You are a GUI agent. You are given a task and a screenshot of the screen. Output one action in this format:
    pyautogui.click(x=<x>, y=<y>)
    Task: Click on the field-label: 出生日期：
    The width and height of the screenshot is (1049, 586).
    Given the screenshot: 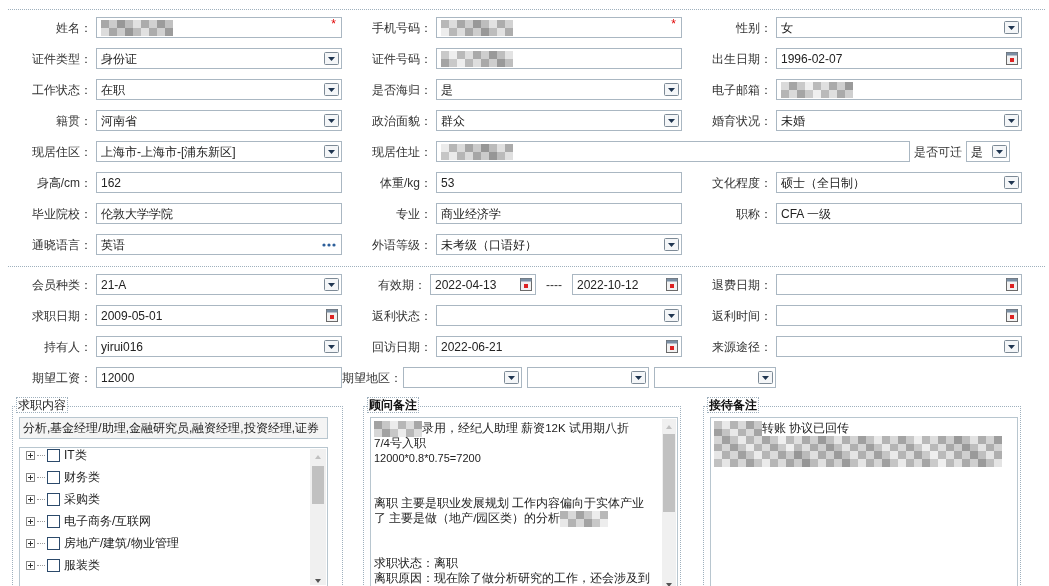 What is the action you would take?
    pyautogui.click(x=741, y=59)
    